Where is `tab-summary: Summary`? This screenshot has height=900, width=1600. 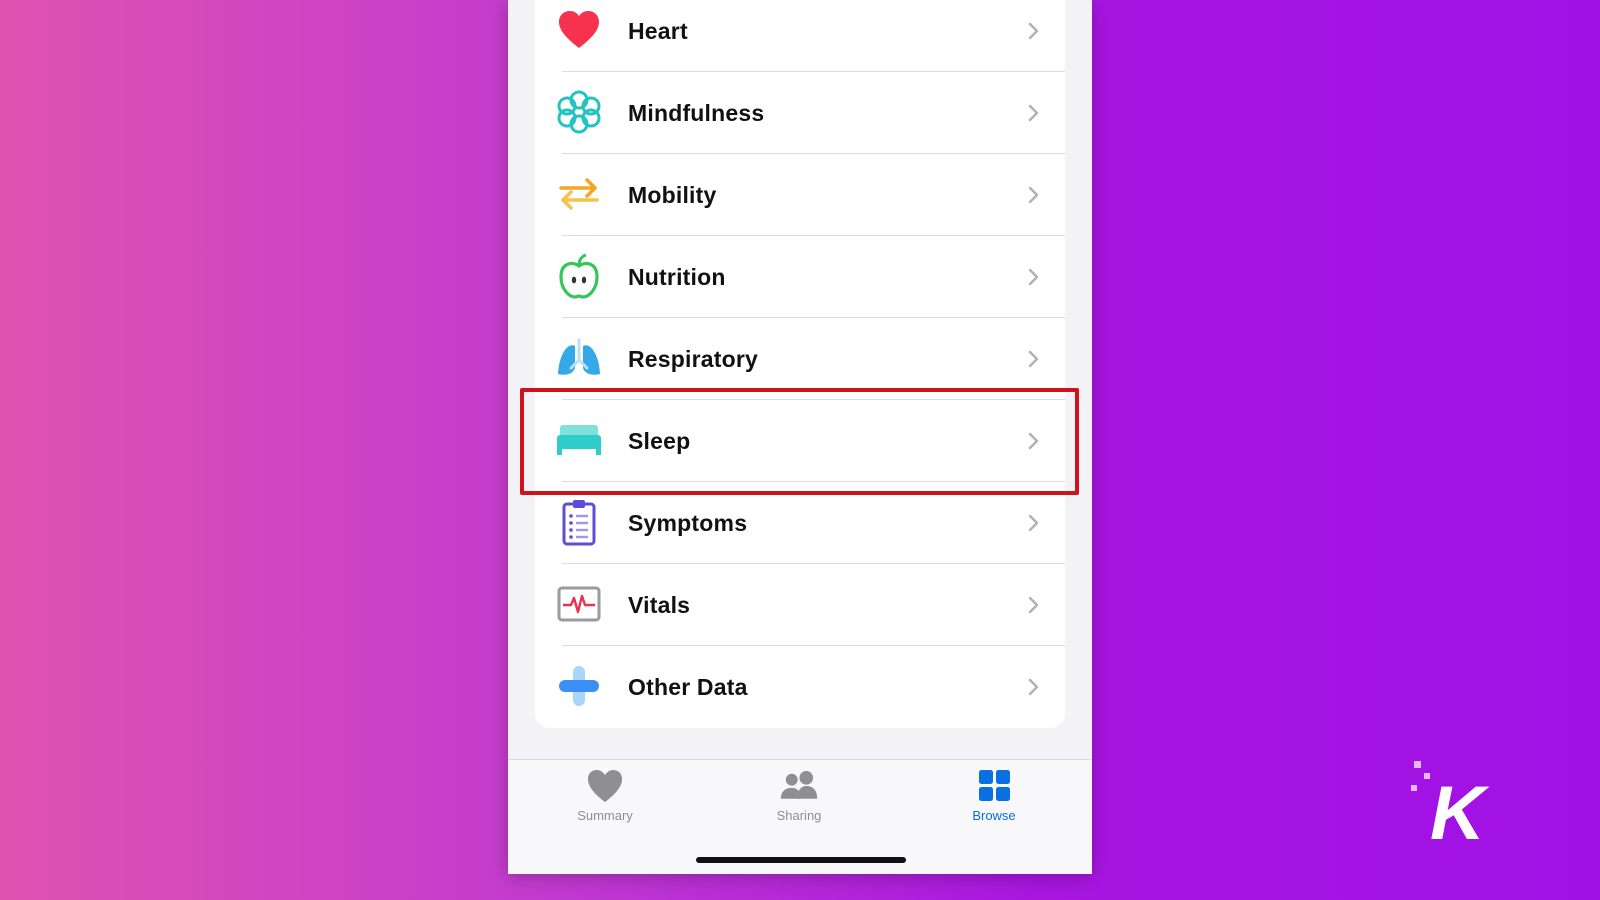
tab-summary: Summary is located at coordinates (605, 798).